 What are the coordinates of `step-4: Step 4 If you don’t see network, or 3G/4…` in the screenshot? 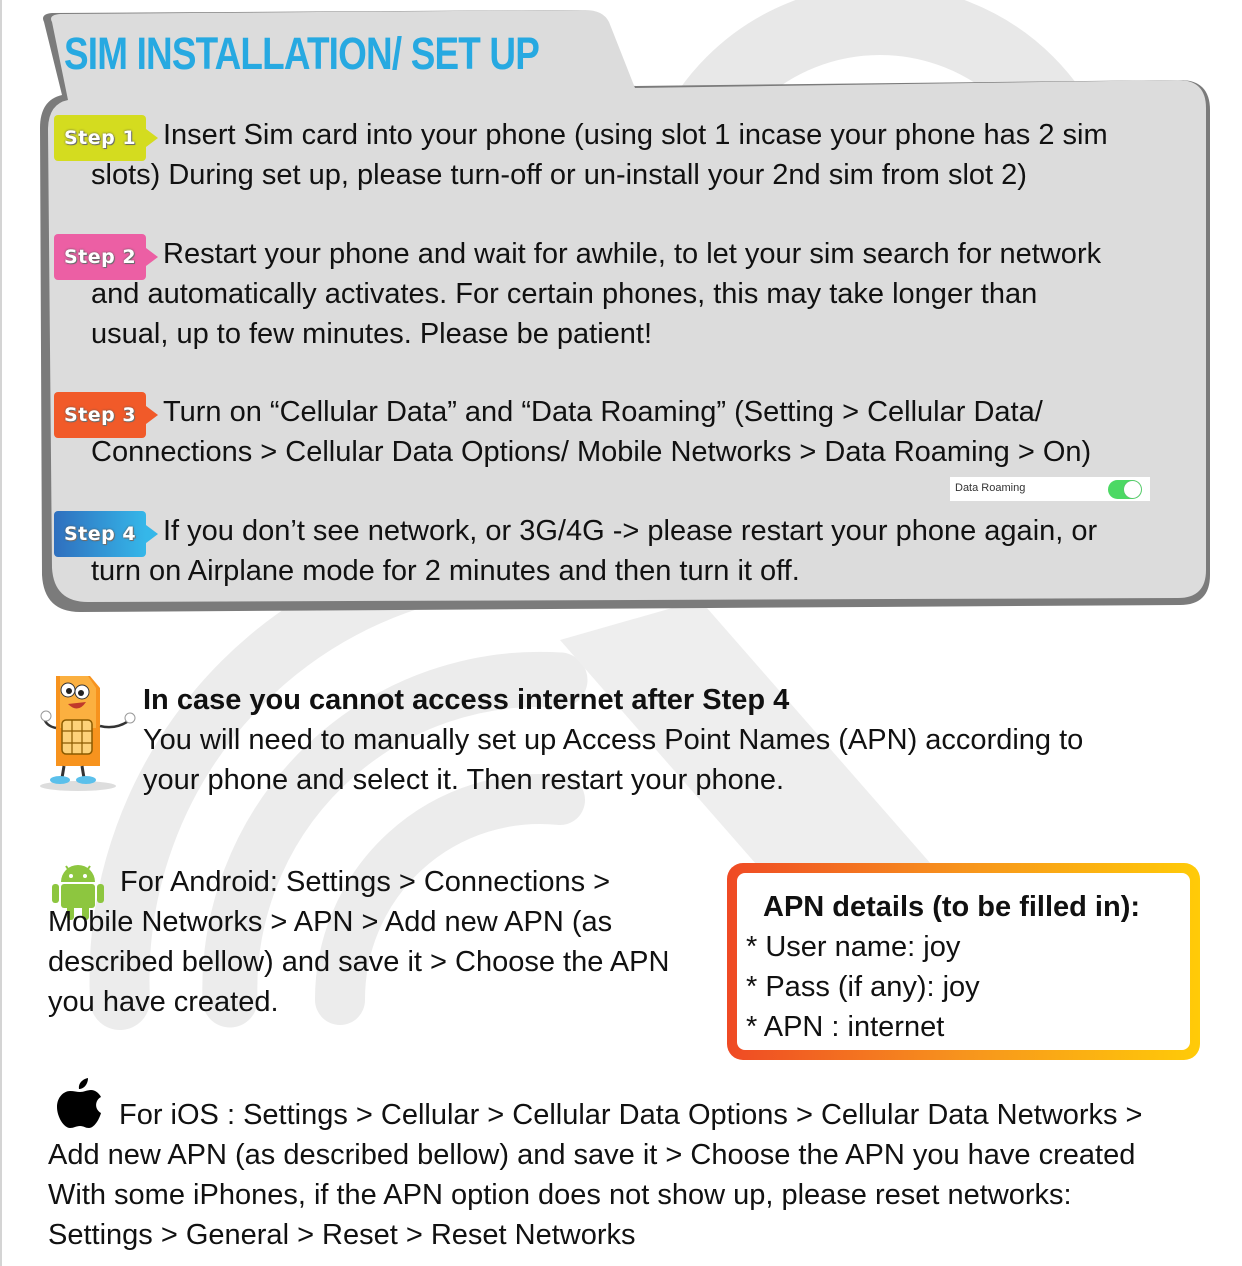 It's located at (604, 551).